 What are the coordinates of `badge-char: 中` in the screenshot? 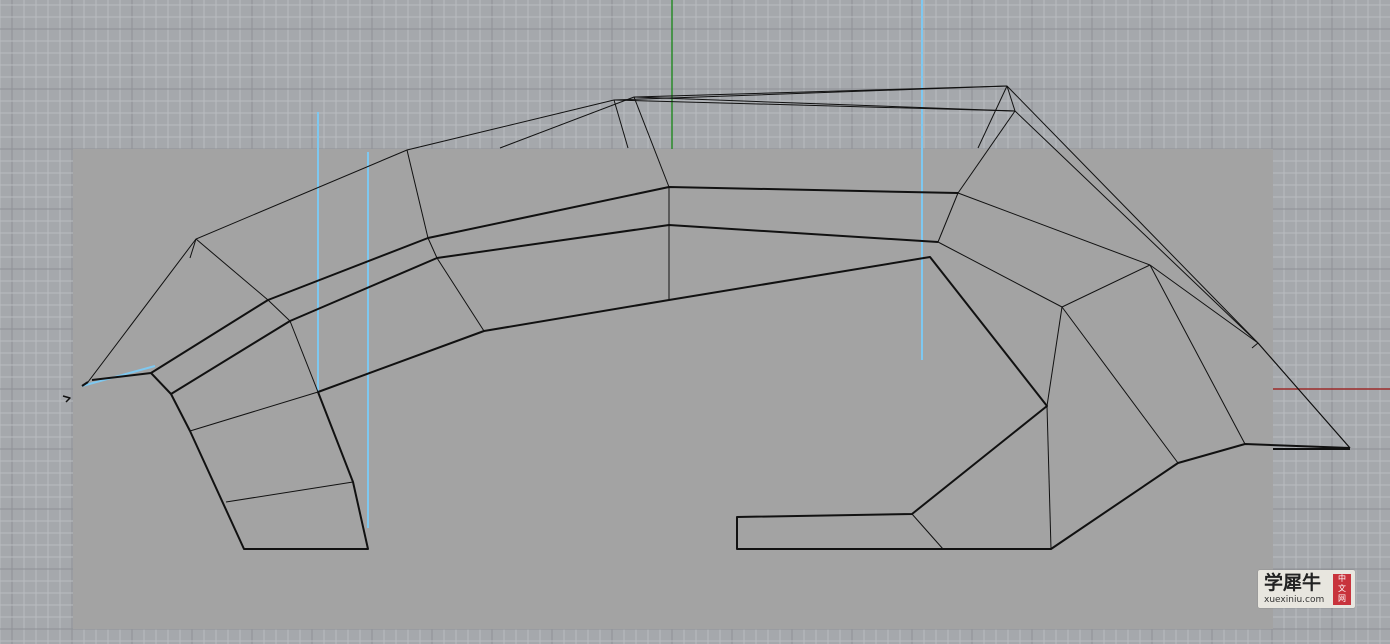 It's located at (1342, 578).